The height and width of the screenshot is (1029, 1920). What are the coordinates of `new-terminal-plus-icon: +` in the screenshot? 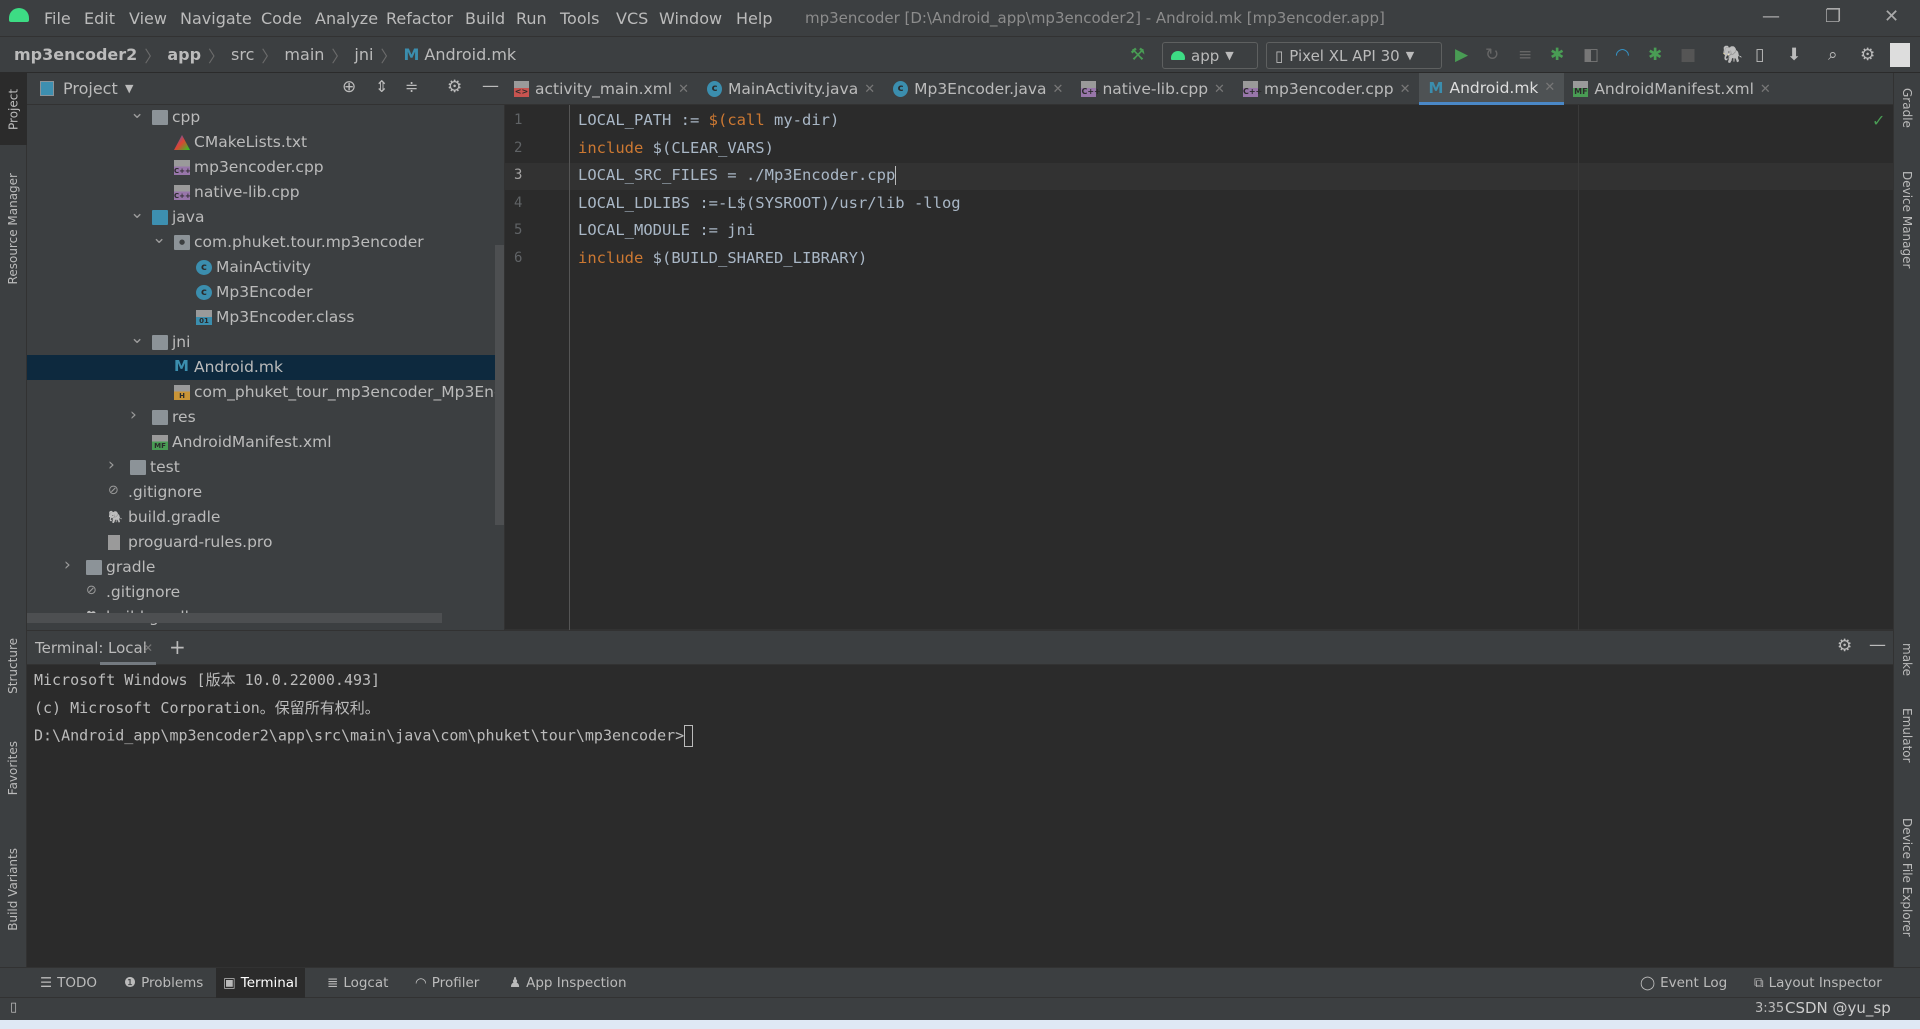 It's located at (177, 647).